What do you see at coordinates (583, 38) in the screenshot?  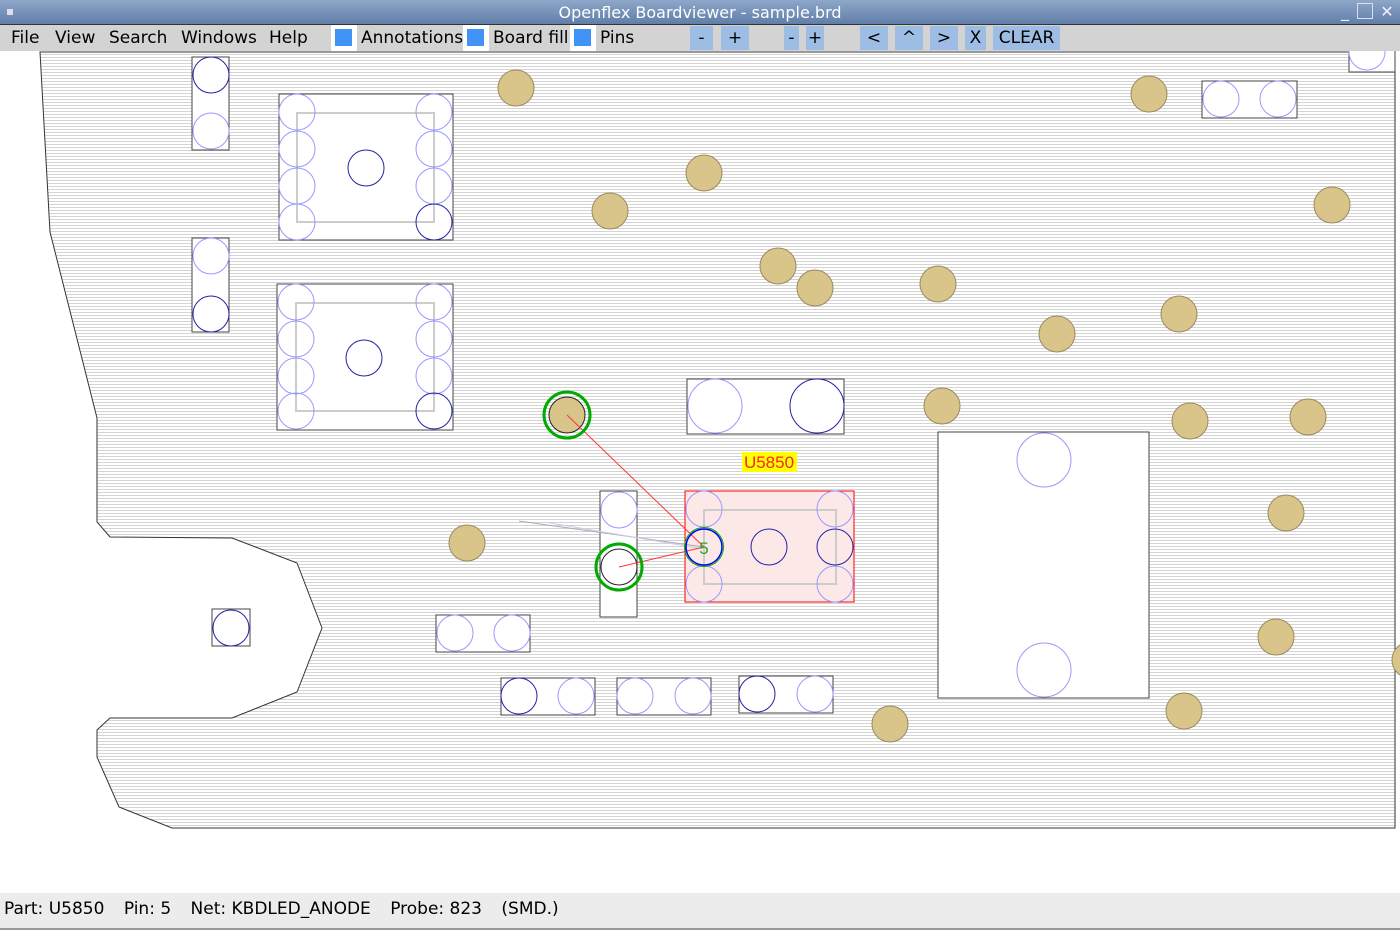 I see `pins-checkbox` at bounding box center [583, 38].